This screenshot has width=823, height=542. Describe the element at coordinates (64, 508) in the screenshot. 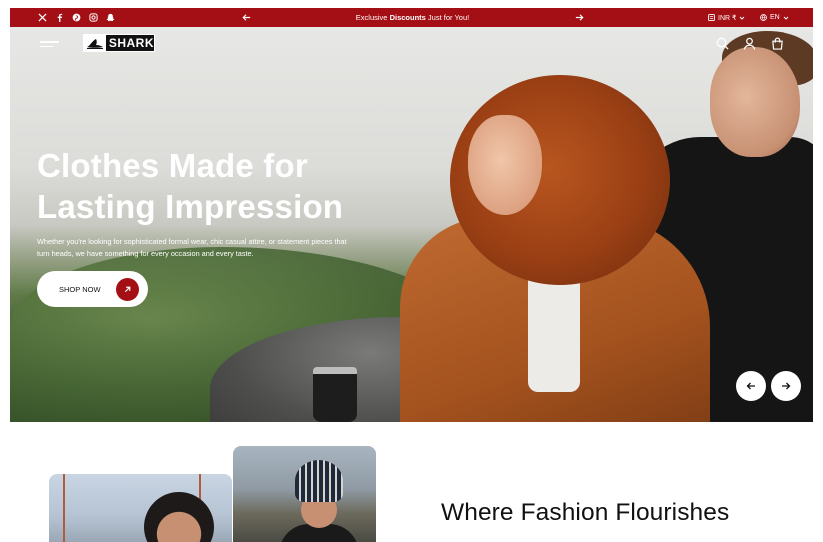

I see `swing-rope` at that location.